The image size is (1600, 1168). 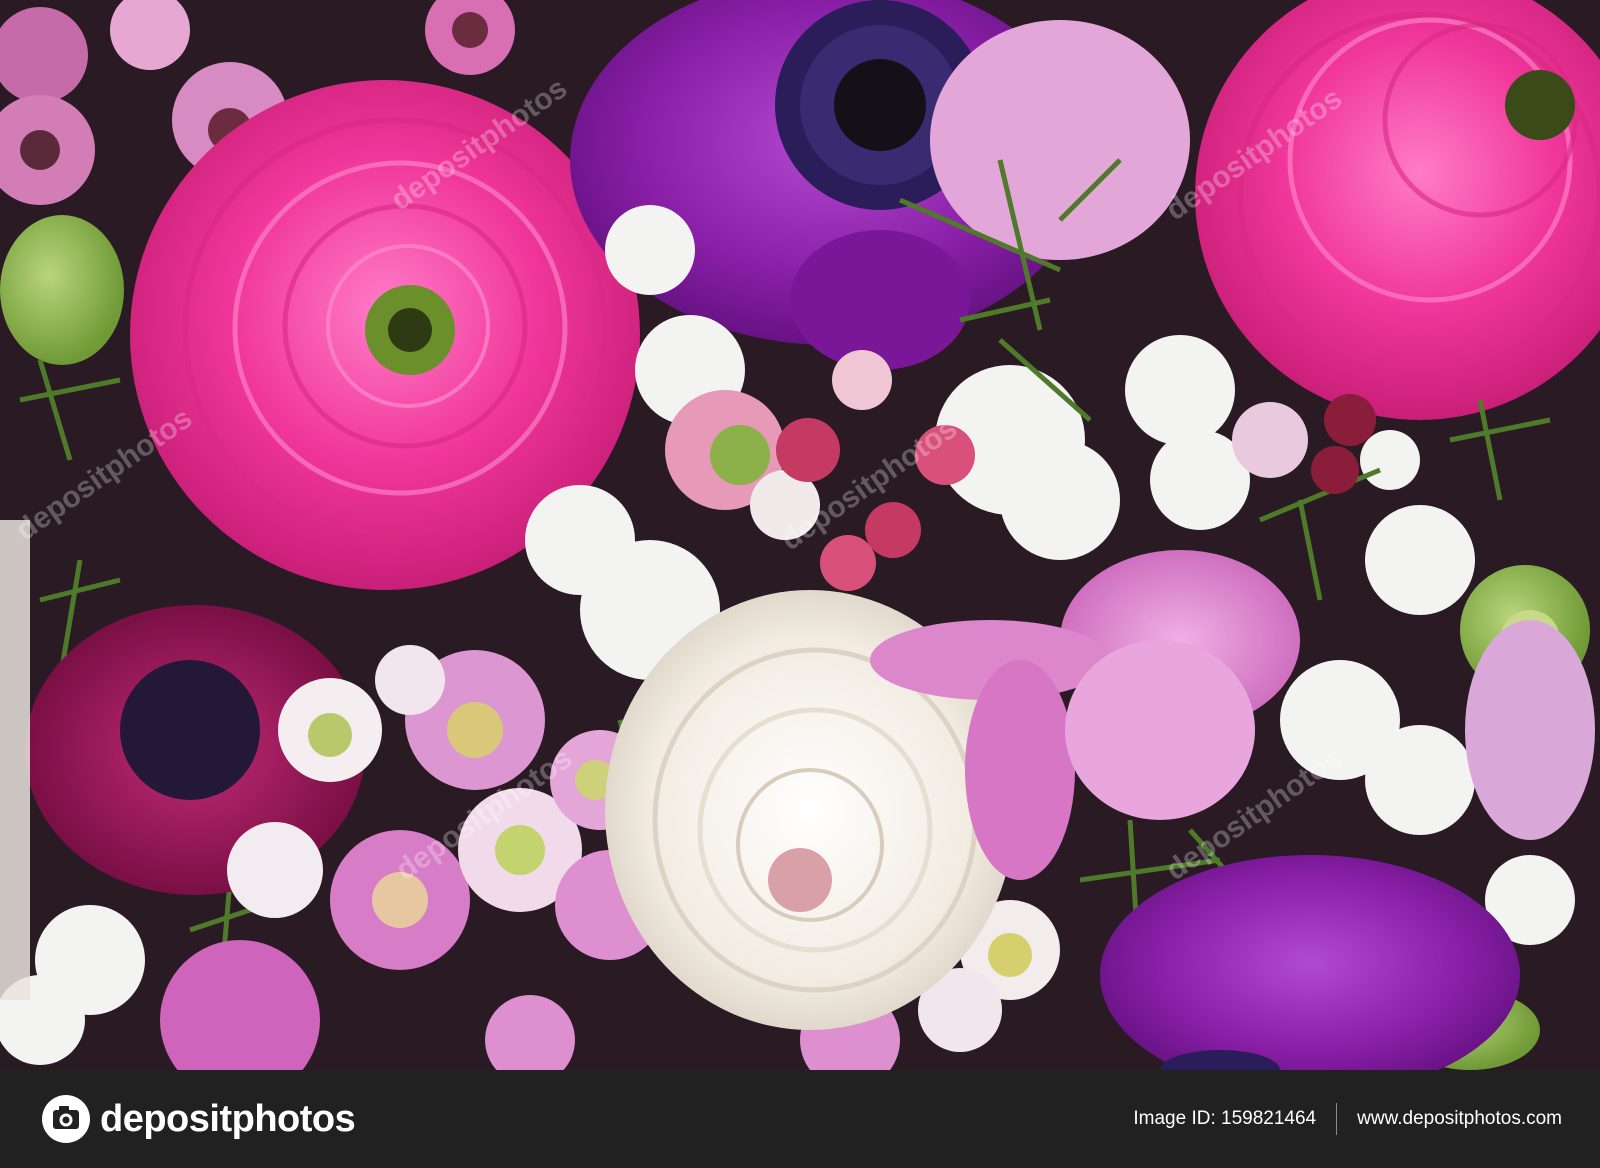 I want to click on footer-divider, so click(x=1337, y=1119).